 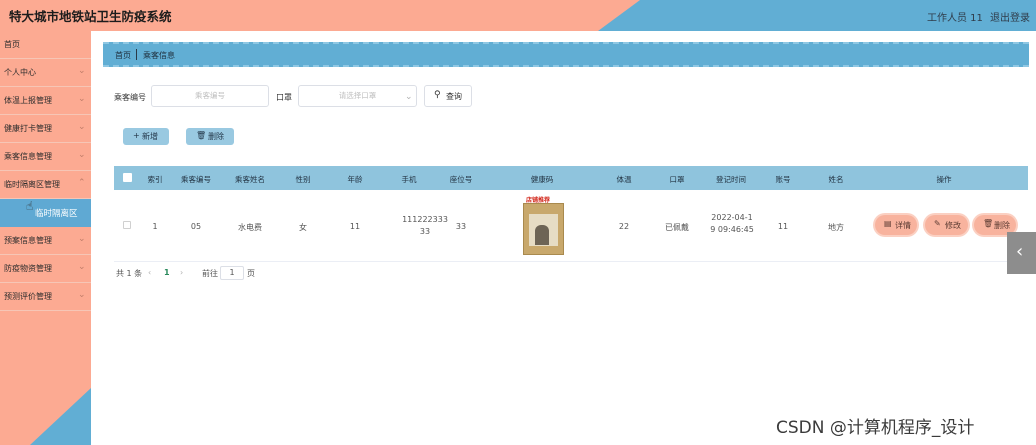 What do you see at coordinates (127, 177) in the screenshot?
I see `select-all-checkbox` at bounding box center [127, 177].